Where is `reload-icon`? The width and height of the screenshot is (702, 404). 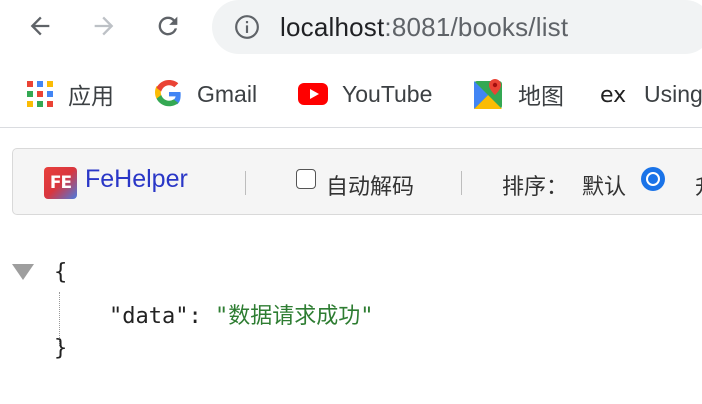 reload-icon is located at coordinates (168, 26).